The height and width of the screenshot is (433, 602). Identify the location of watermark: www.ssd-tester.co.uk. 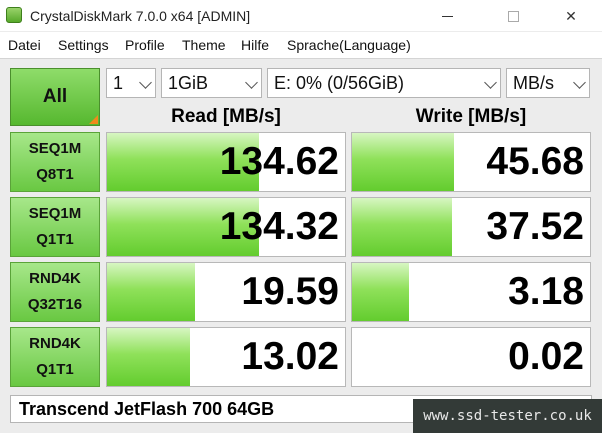
(507, 416).